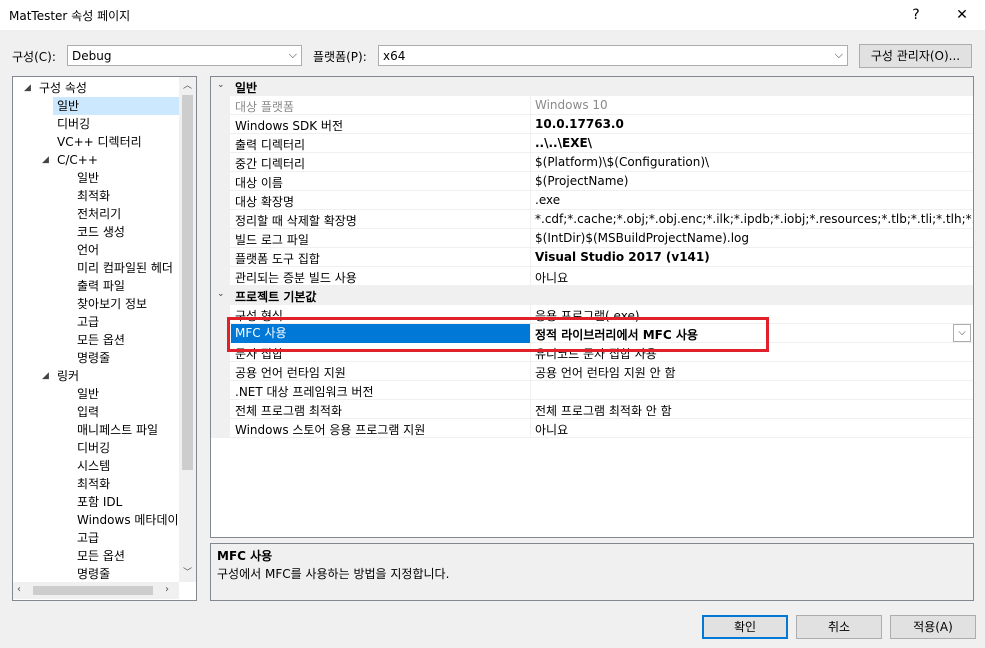 This screenshot has height=648, width=985. What do you see at coordinates (962, 15) in the screenshot?
I see `close-button: ✕` at bounding box center [962, 15].